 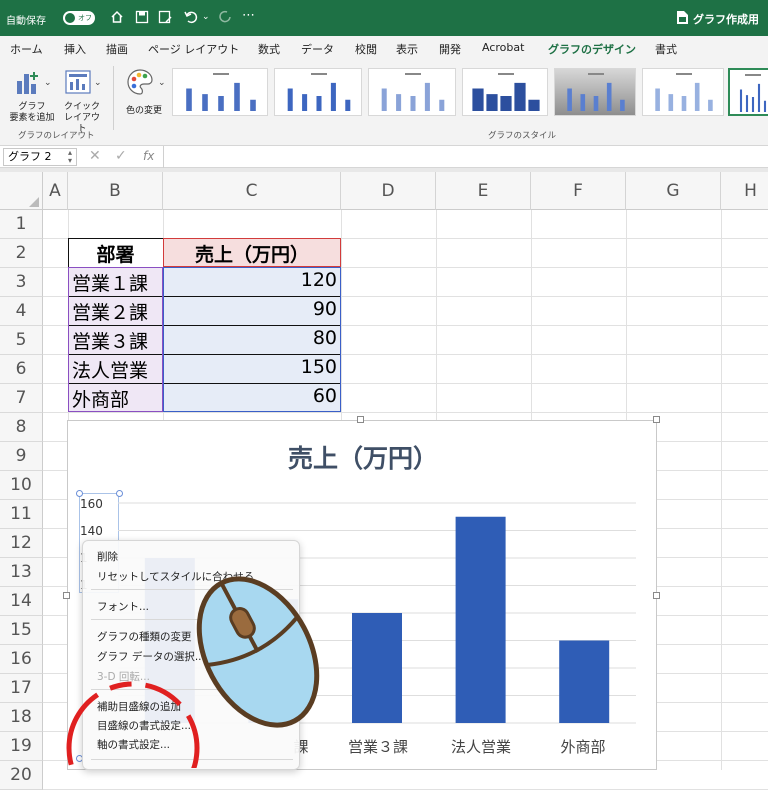 I want to click on tab-review: 校閲, so click(x=366, y=49).